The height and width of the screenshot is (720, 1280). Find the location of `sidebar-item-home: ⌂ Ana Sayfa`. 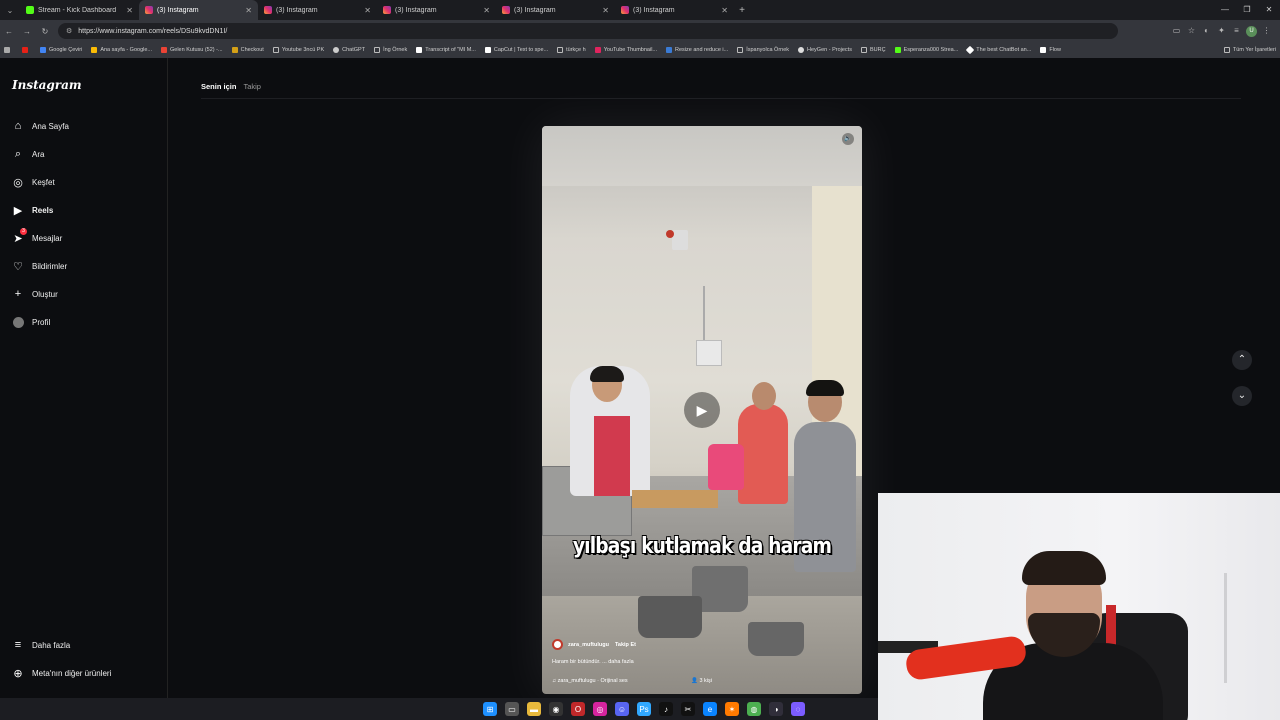

sidebar-item-home: ⌂ Ana Sayfa is located at coordinates (40, 126).